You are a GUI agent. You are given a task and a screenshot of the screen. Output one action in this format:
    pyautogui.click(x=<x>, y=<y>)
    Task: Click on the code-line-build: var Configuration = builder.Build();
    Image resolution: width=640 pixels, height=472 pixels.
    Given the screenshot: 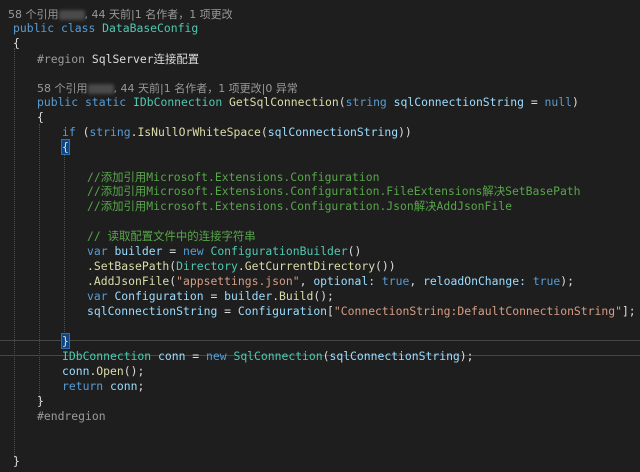 What is the action you would take?
    pyautogui.click(x=363, y=296)
    